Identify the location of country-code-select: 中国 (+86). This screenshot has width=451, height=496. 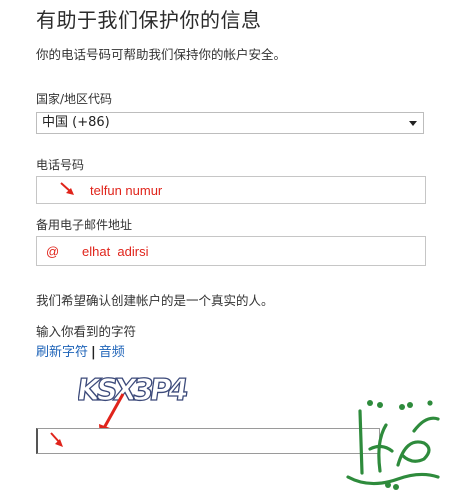
(230, 123).